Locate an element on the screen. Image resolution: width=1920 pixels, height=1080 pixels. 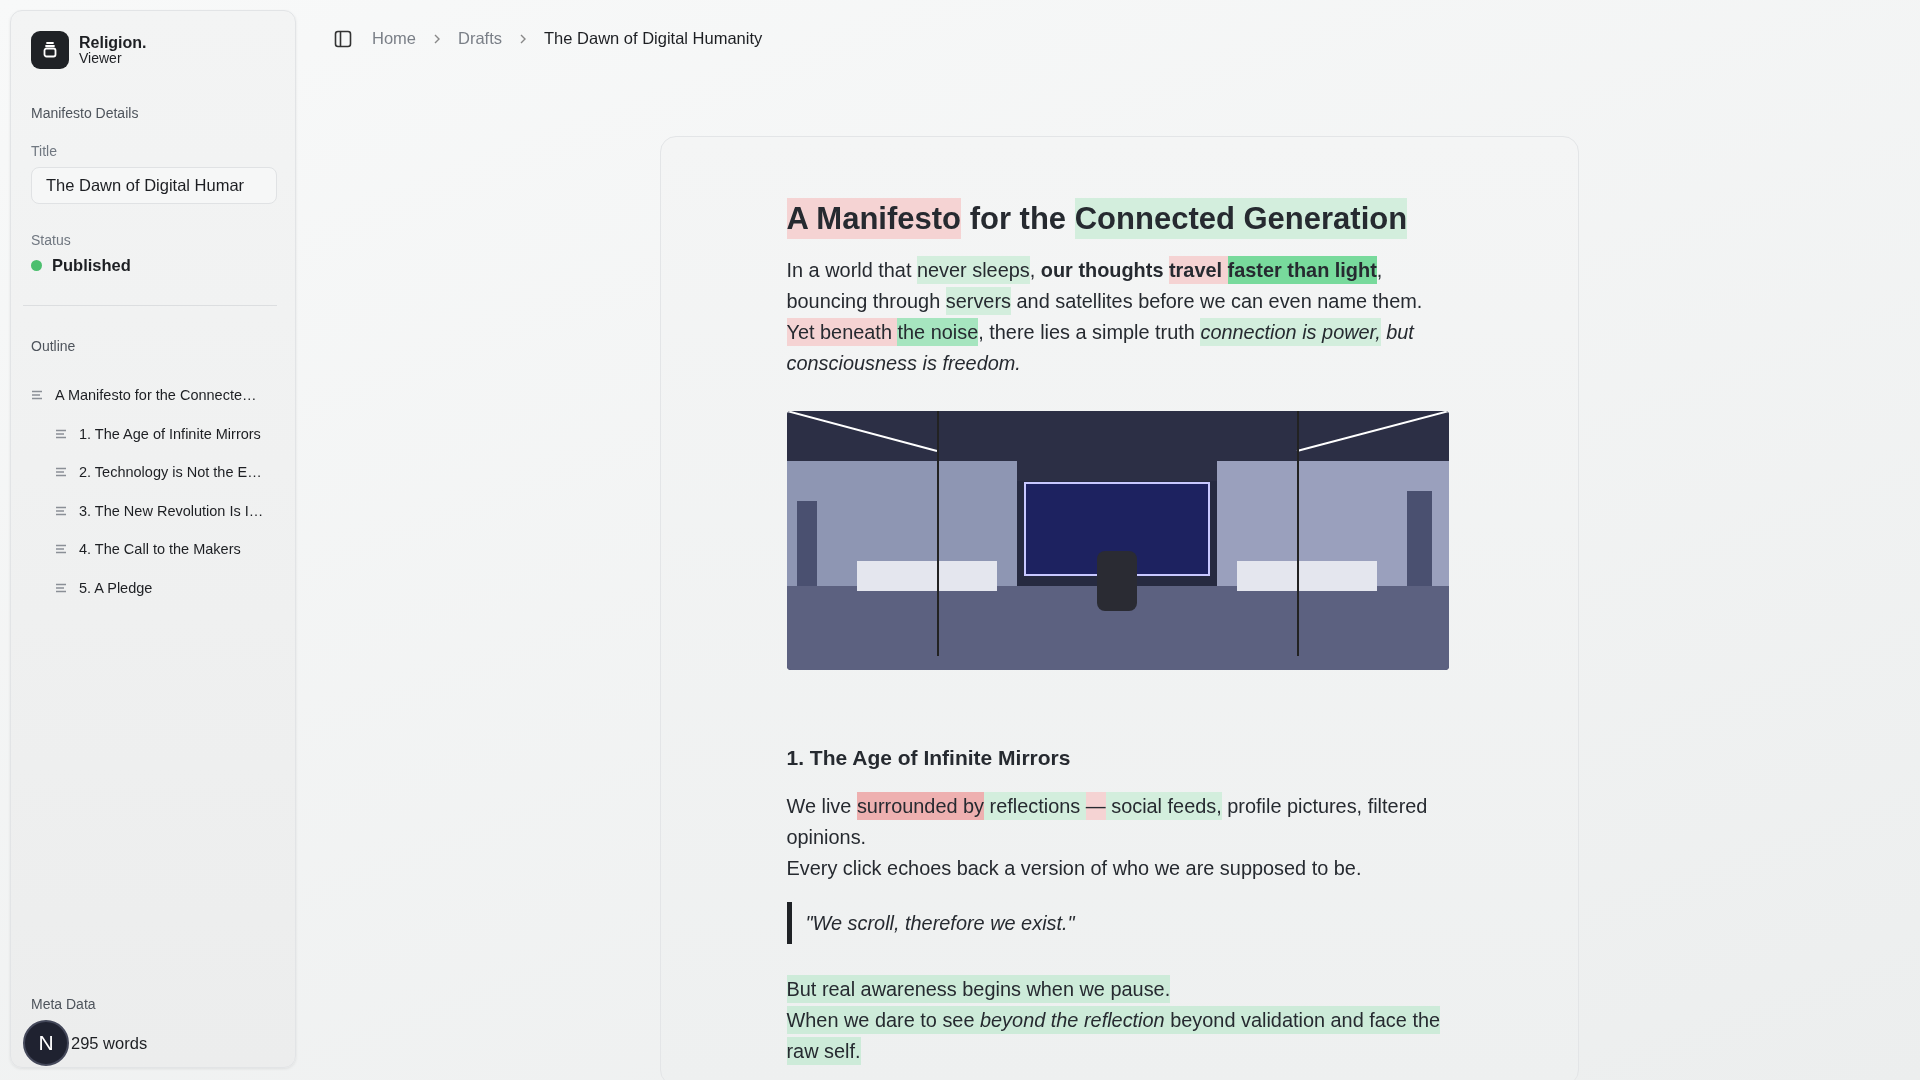
title-field: The Dawn of Digital Humar is located at coordinates (154, 185).